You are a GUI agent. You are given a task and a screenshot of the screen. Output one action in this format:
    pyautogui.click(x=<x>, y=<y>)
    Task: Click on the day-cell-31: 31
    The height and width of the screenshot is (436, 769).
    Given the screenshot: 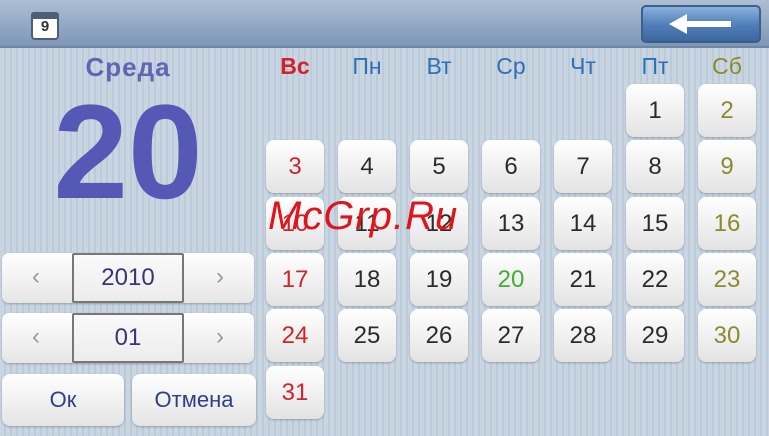 What is the action you would take?
    pyautogui.click(x=295, y=392)
    